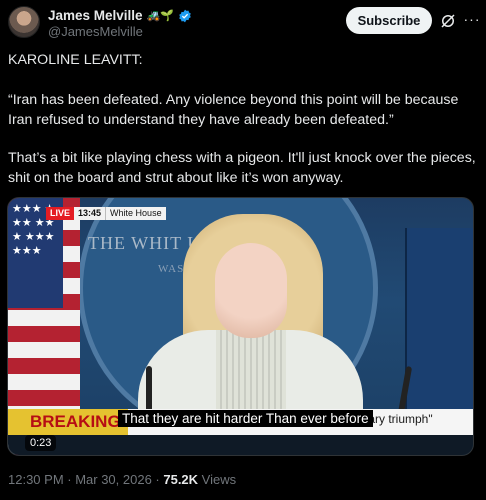  I want to click on breaking-news-label: BREAKING NE, so click(65, 432).